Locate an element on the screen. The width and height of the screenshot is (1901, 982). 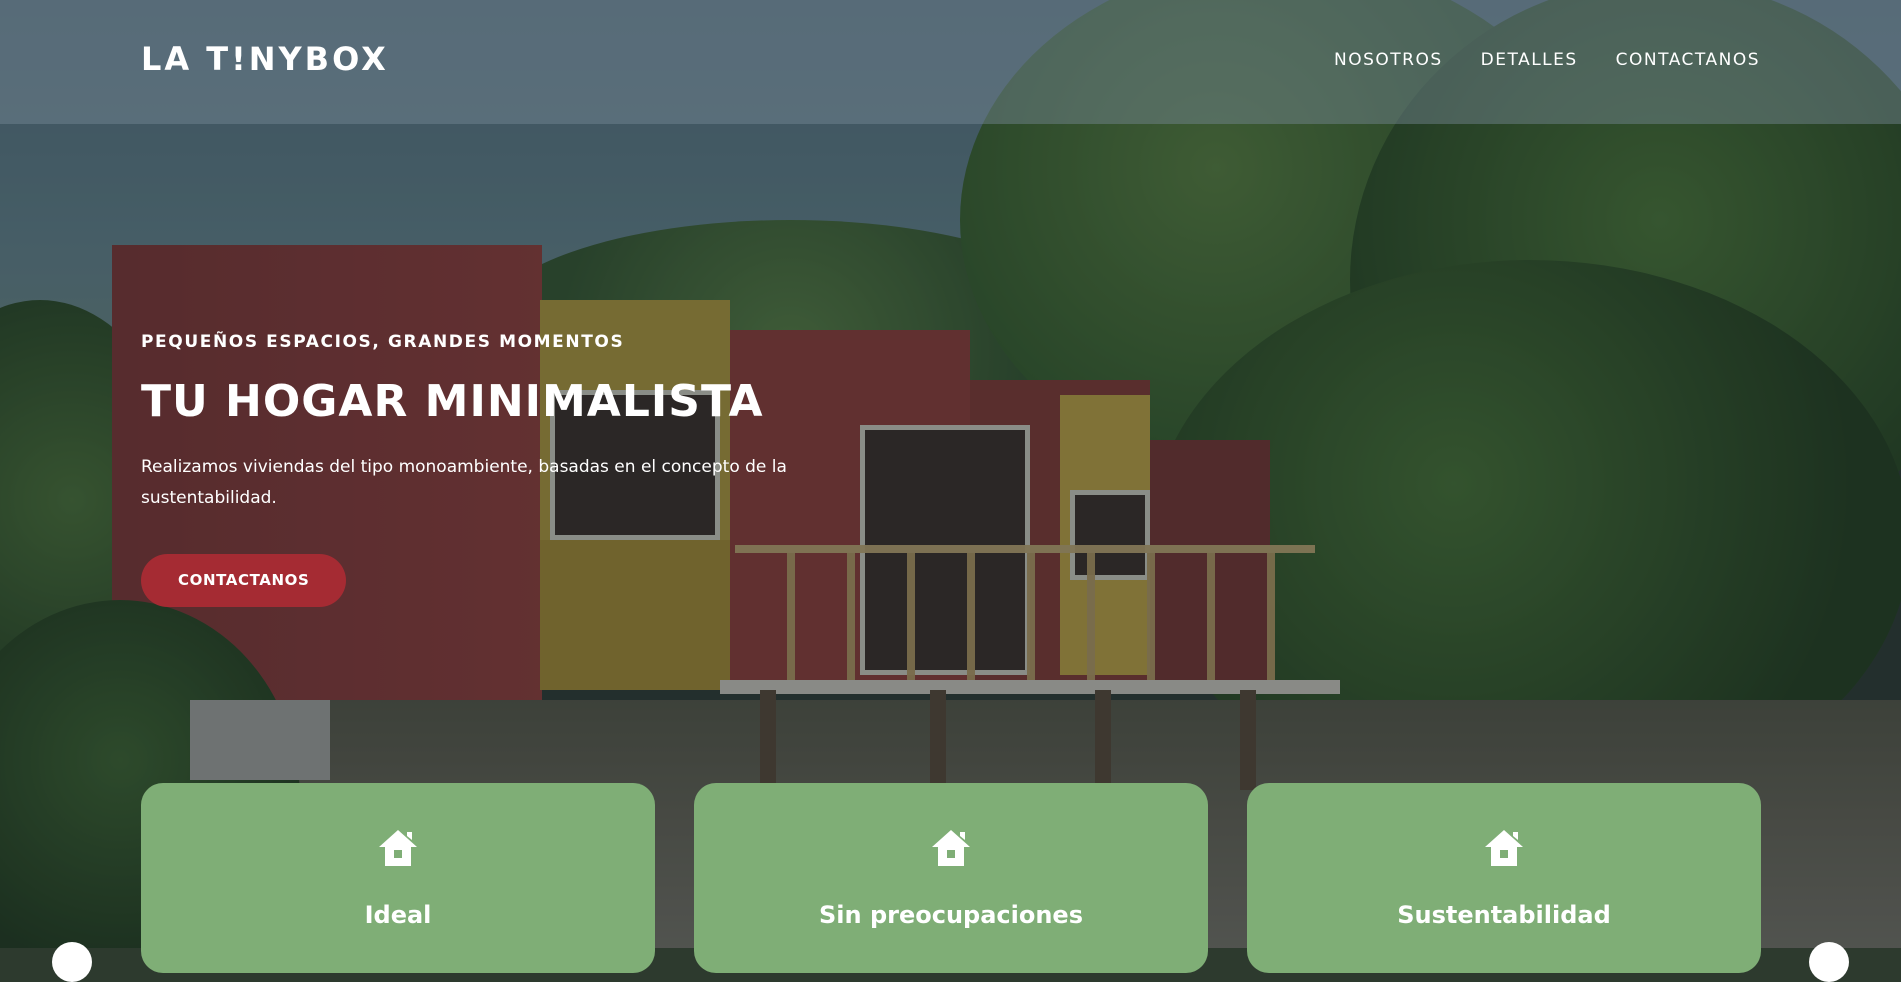
nav-link-contactanos: CONTACTANOS is located at coordinates (1688, 60).